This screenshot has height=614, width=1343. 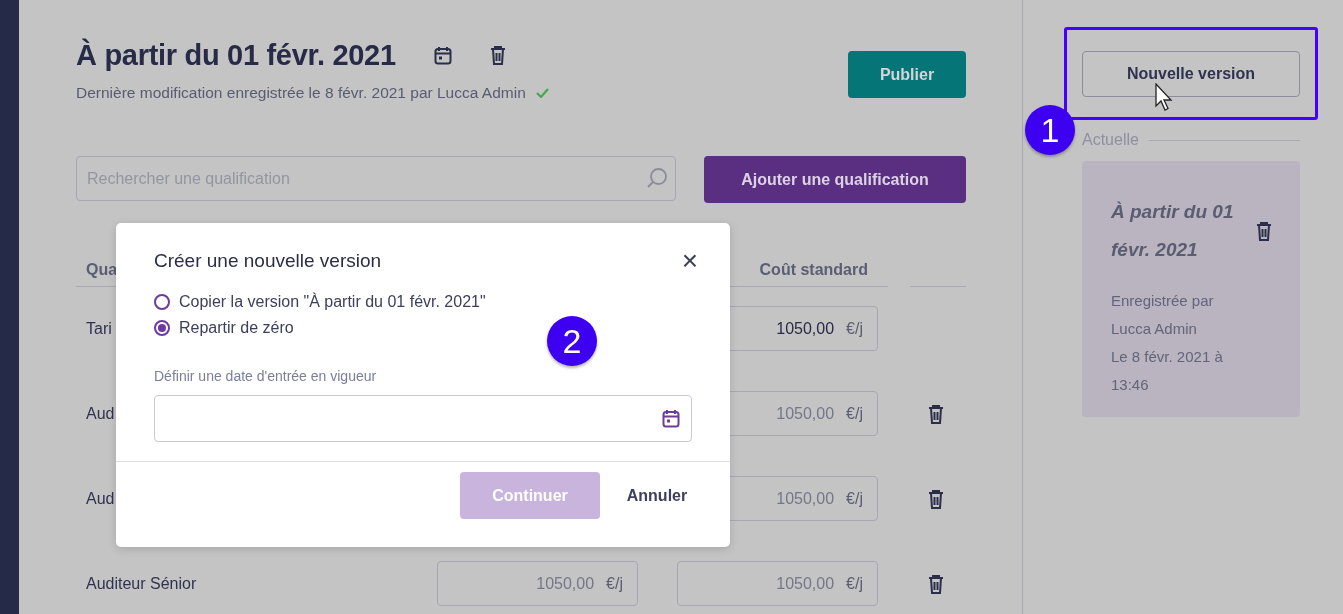 What do you see at coordinates (1167, 371) in the screenshot?
I see `version-date-text: Le 8 févr. 2021 à 13:46` at bounding box center [1167, 371].